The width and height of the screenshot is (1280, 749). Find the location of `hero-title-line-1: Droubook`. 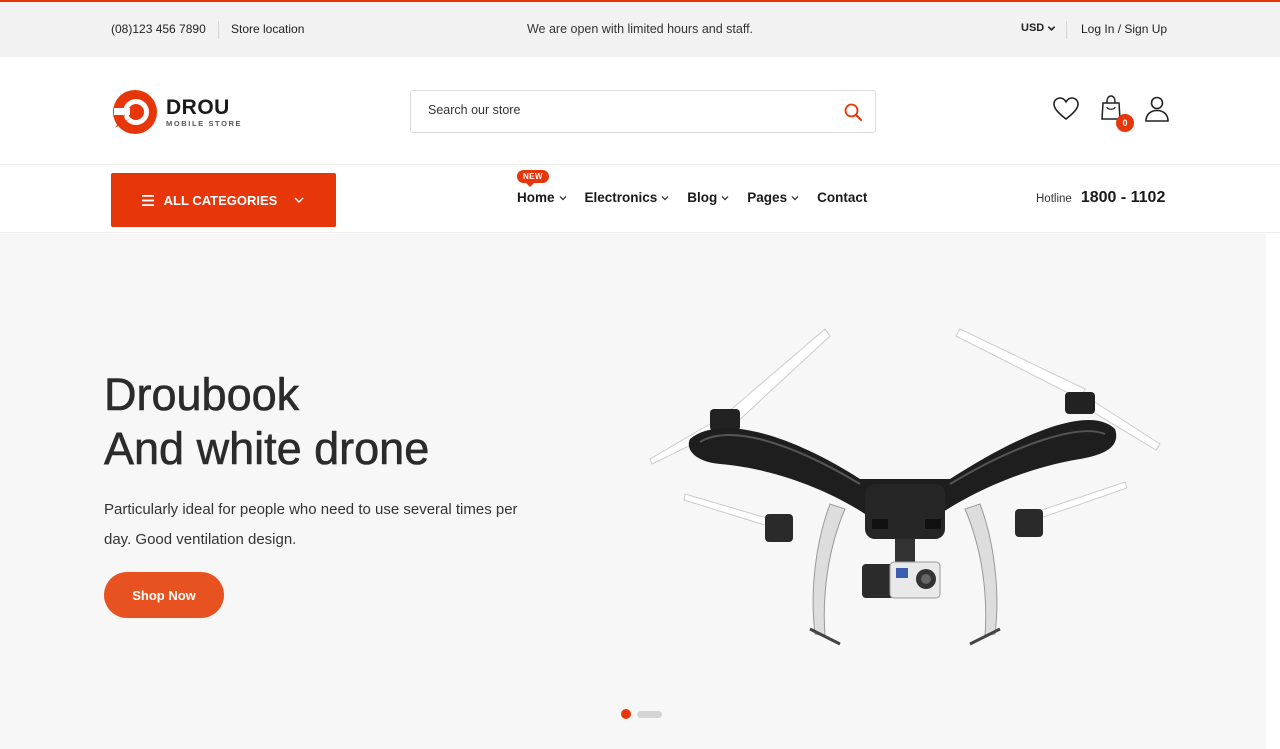

hero-title-line-1: Droubook is located at coordinates (202, 395).